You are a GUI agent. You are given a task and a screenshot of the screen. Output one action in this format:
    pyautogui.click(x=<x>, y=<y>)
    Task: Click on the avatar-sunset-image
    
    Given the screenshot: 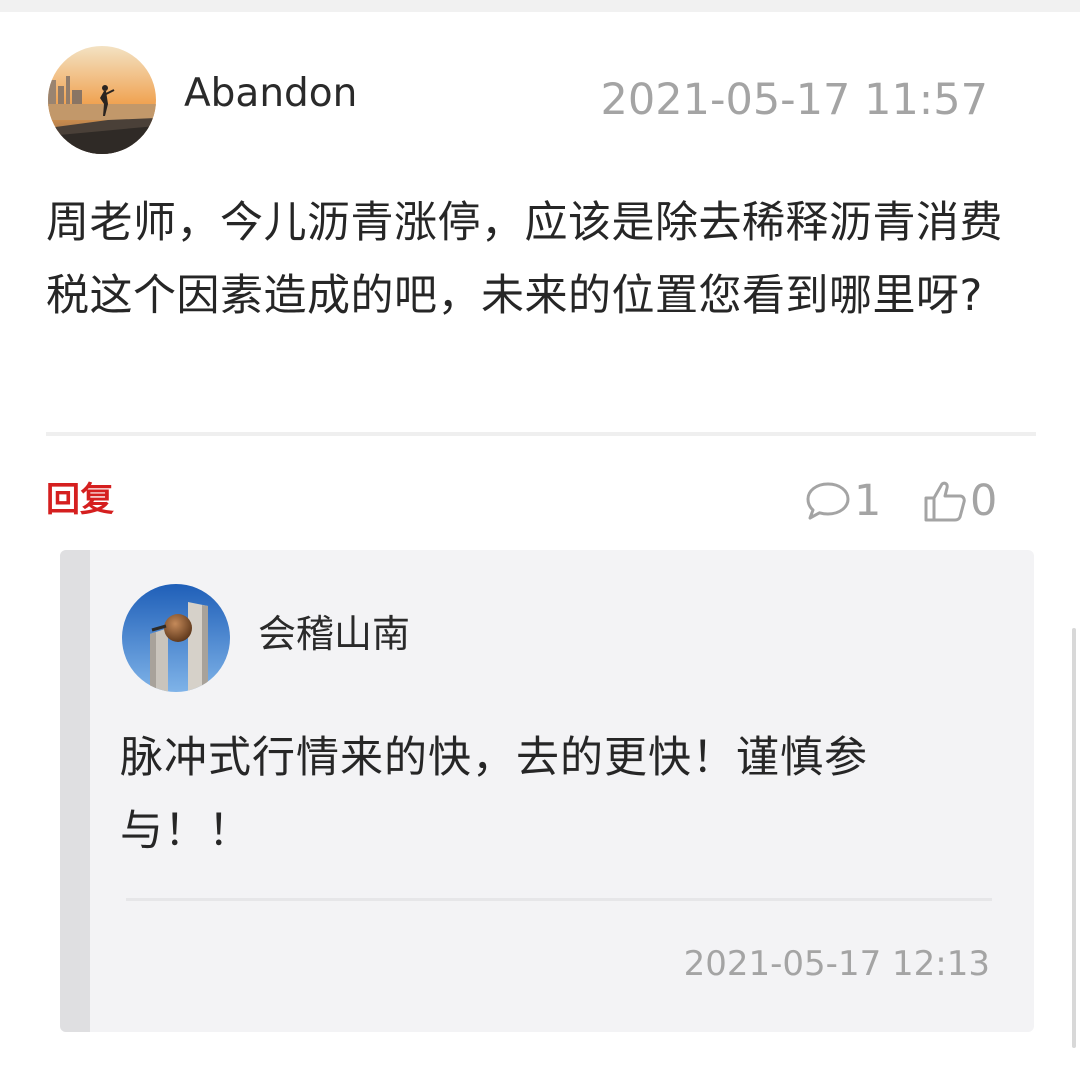 What is the action you would take?
    pyautogui.click(x=102, y=100)
    